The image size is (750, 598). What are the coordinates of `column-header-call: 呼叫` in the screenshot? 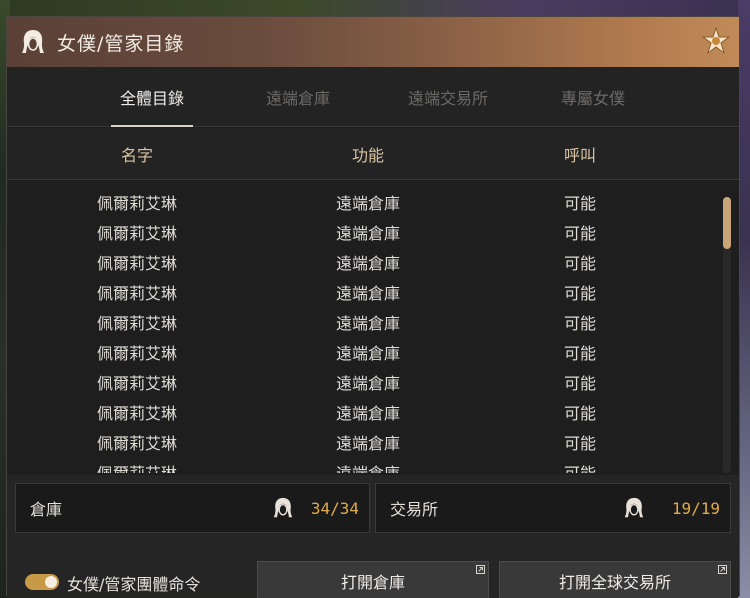 It's located at (580, 154).